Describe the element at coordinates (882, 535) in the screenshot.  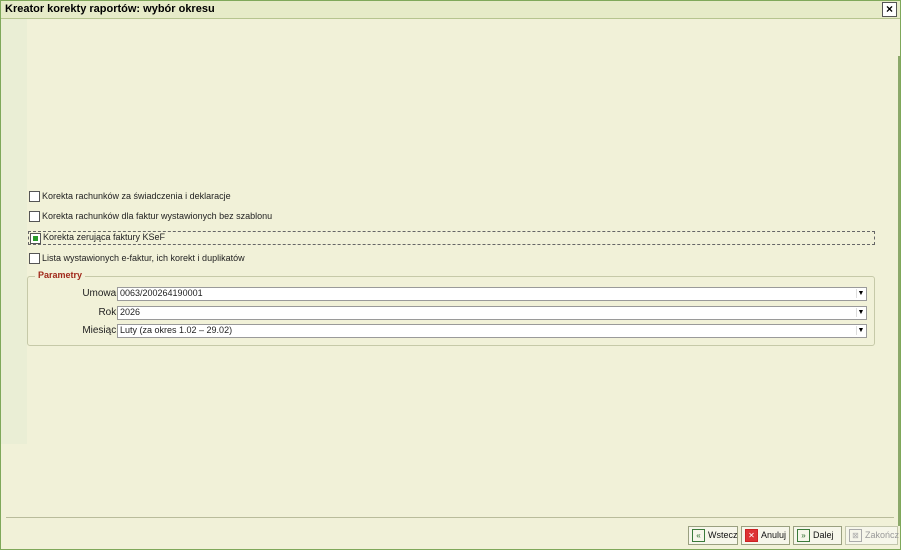
I see `finish-label: Zakończ` at that location.